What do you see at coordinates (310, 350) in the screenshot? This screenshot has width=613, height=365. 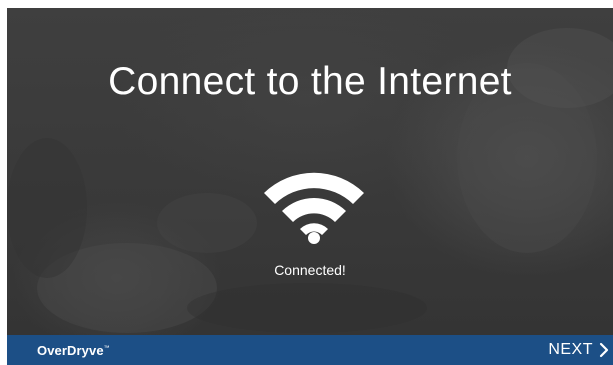 I see `footer-bar: OverDryve™ NEXT` at bounding box center [310, 350].